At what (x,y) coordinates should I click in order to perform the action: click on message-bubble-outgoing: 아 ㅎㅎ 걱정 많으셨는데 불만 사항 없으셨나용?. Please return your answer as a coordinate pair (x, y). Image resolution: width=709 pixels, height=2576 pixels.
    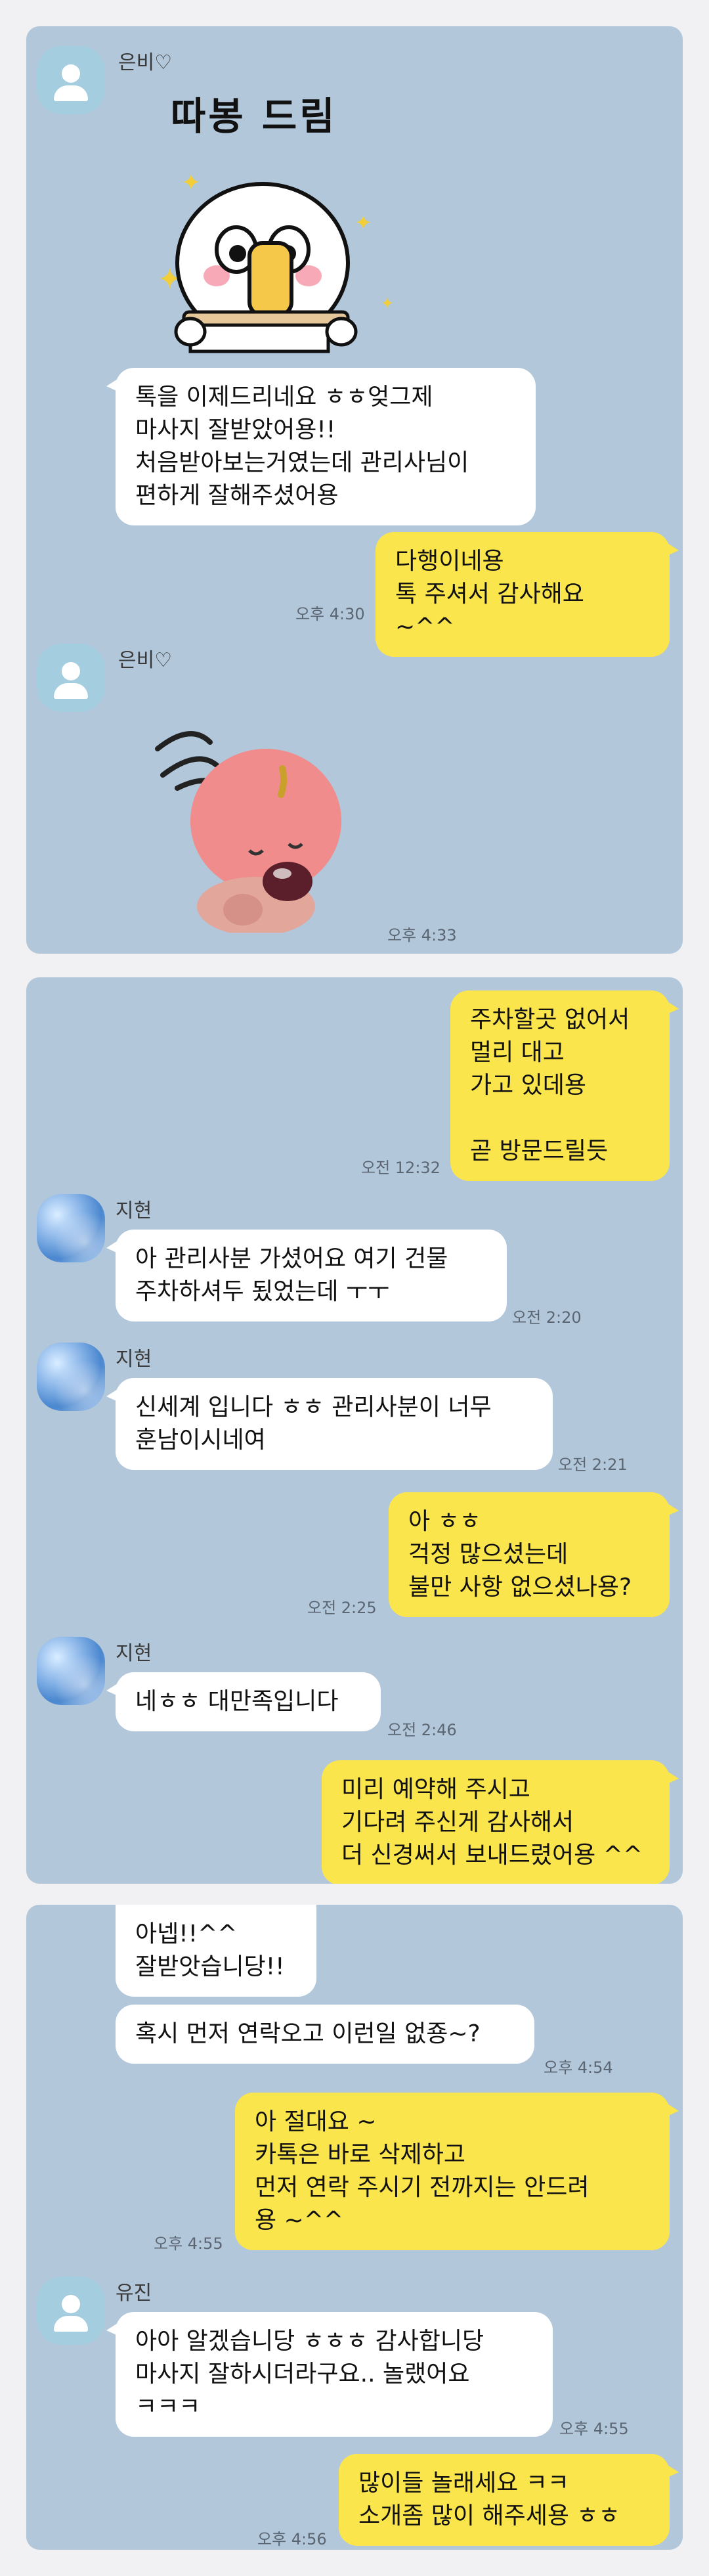
    Looking at the image, I should click on (534, 1554).